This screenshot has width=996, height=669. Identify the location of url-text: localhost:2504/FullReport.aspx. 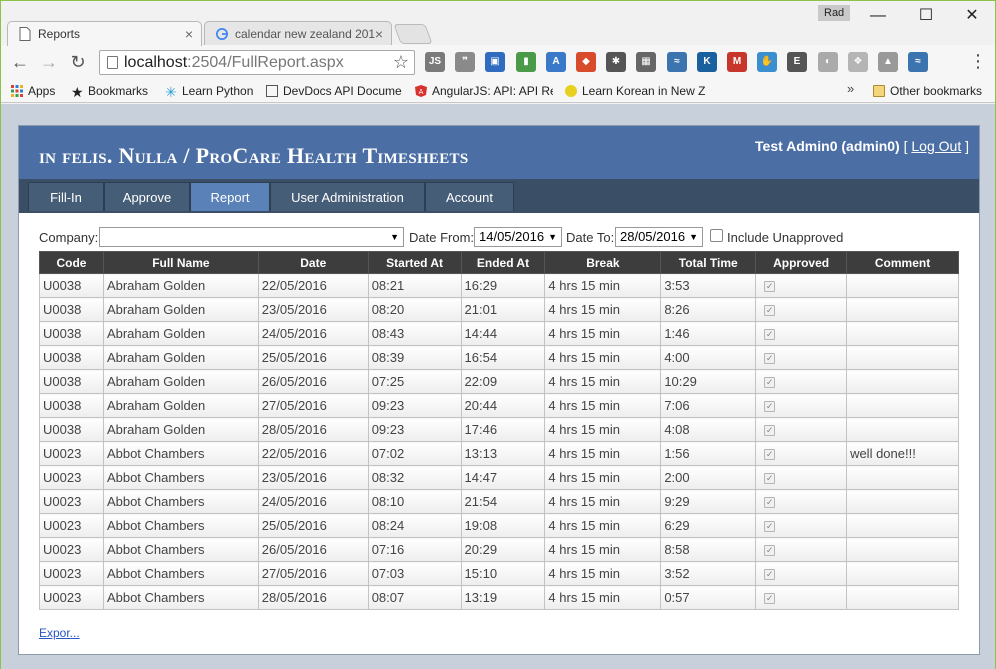
(234, 63).